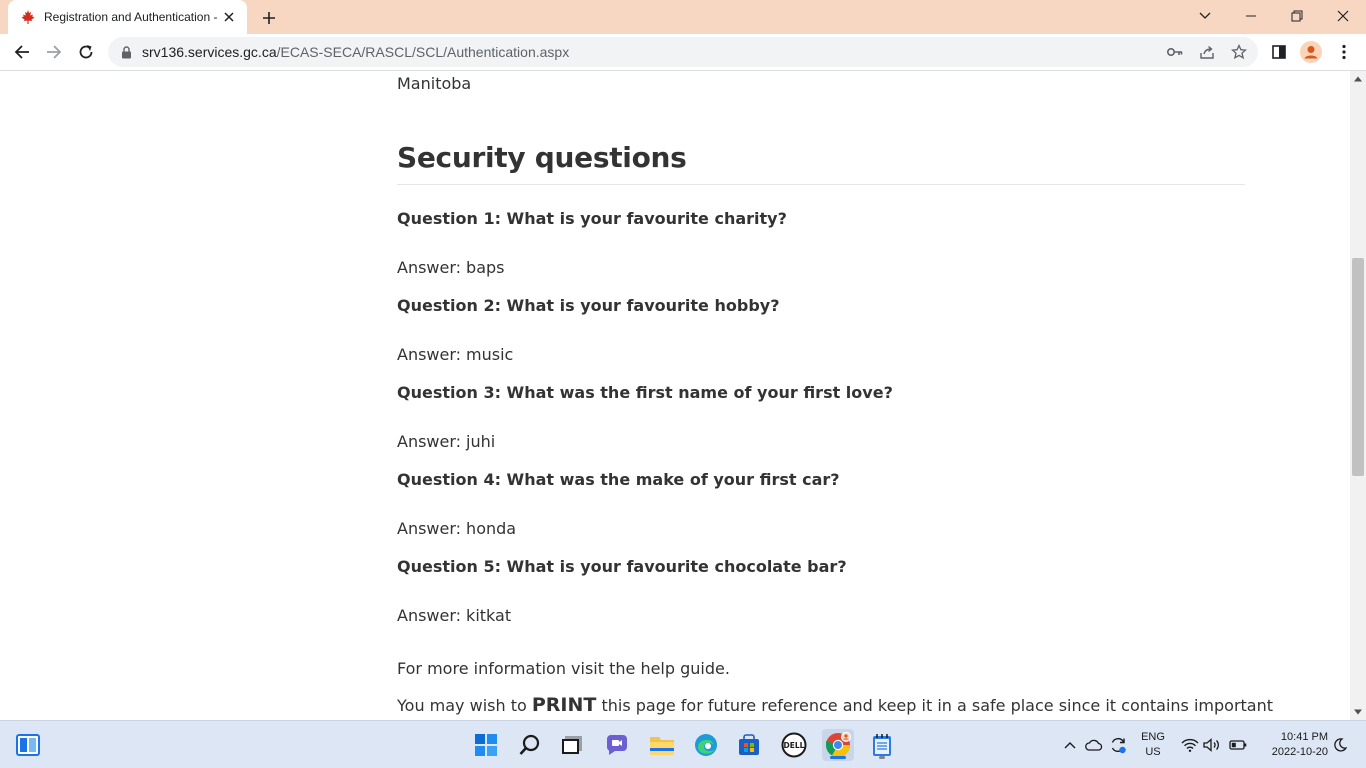  Describe the element at coordinates (423, 52) in the screenshot. I see `url-path: /ECAS-SECA/RASCL/SCL/Authentication.aspx` at that location.